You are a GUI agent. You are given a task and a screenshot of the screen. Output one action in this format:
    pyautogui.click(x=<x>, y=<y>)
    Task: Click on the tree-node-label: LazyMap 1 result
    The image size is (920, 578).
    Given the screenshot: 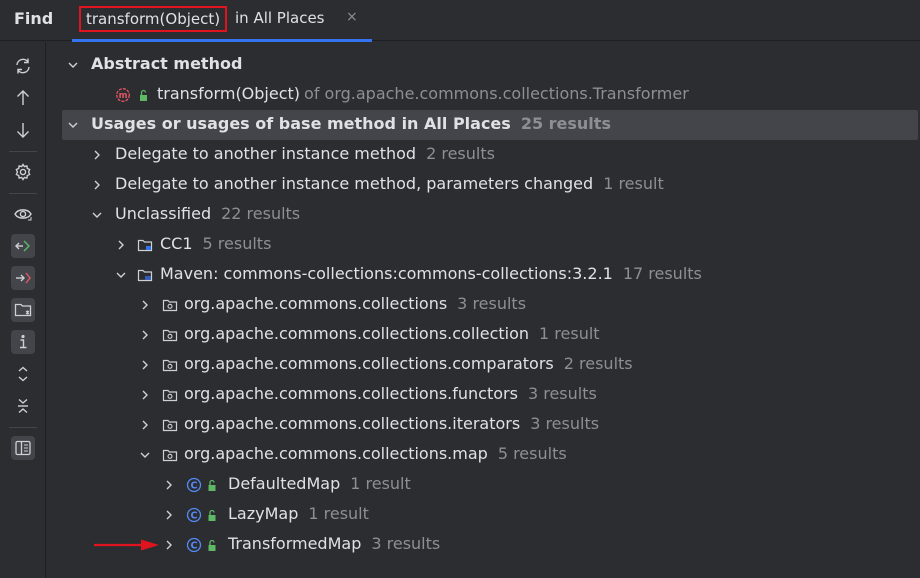 What is the action you would take?
    pyautogui.click(x=298, y=513)
    